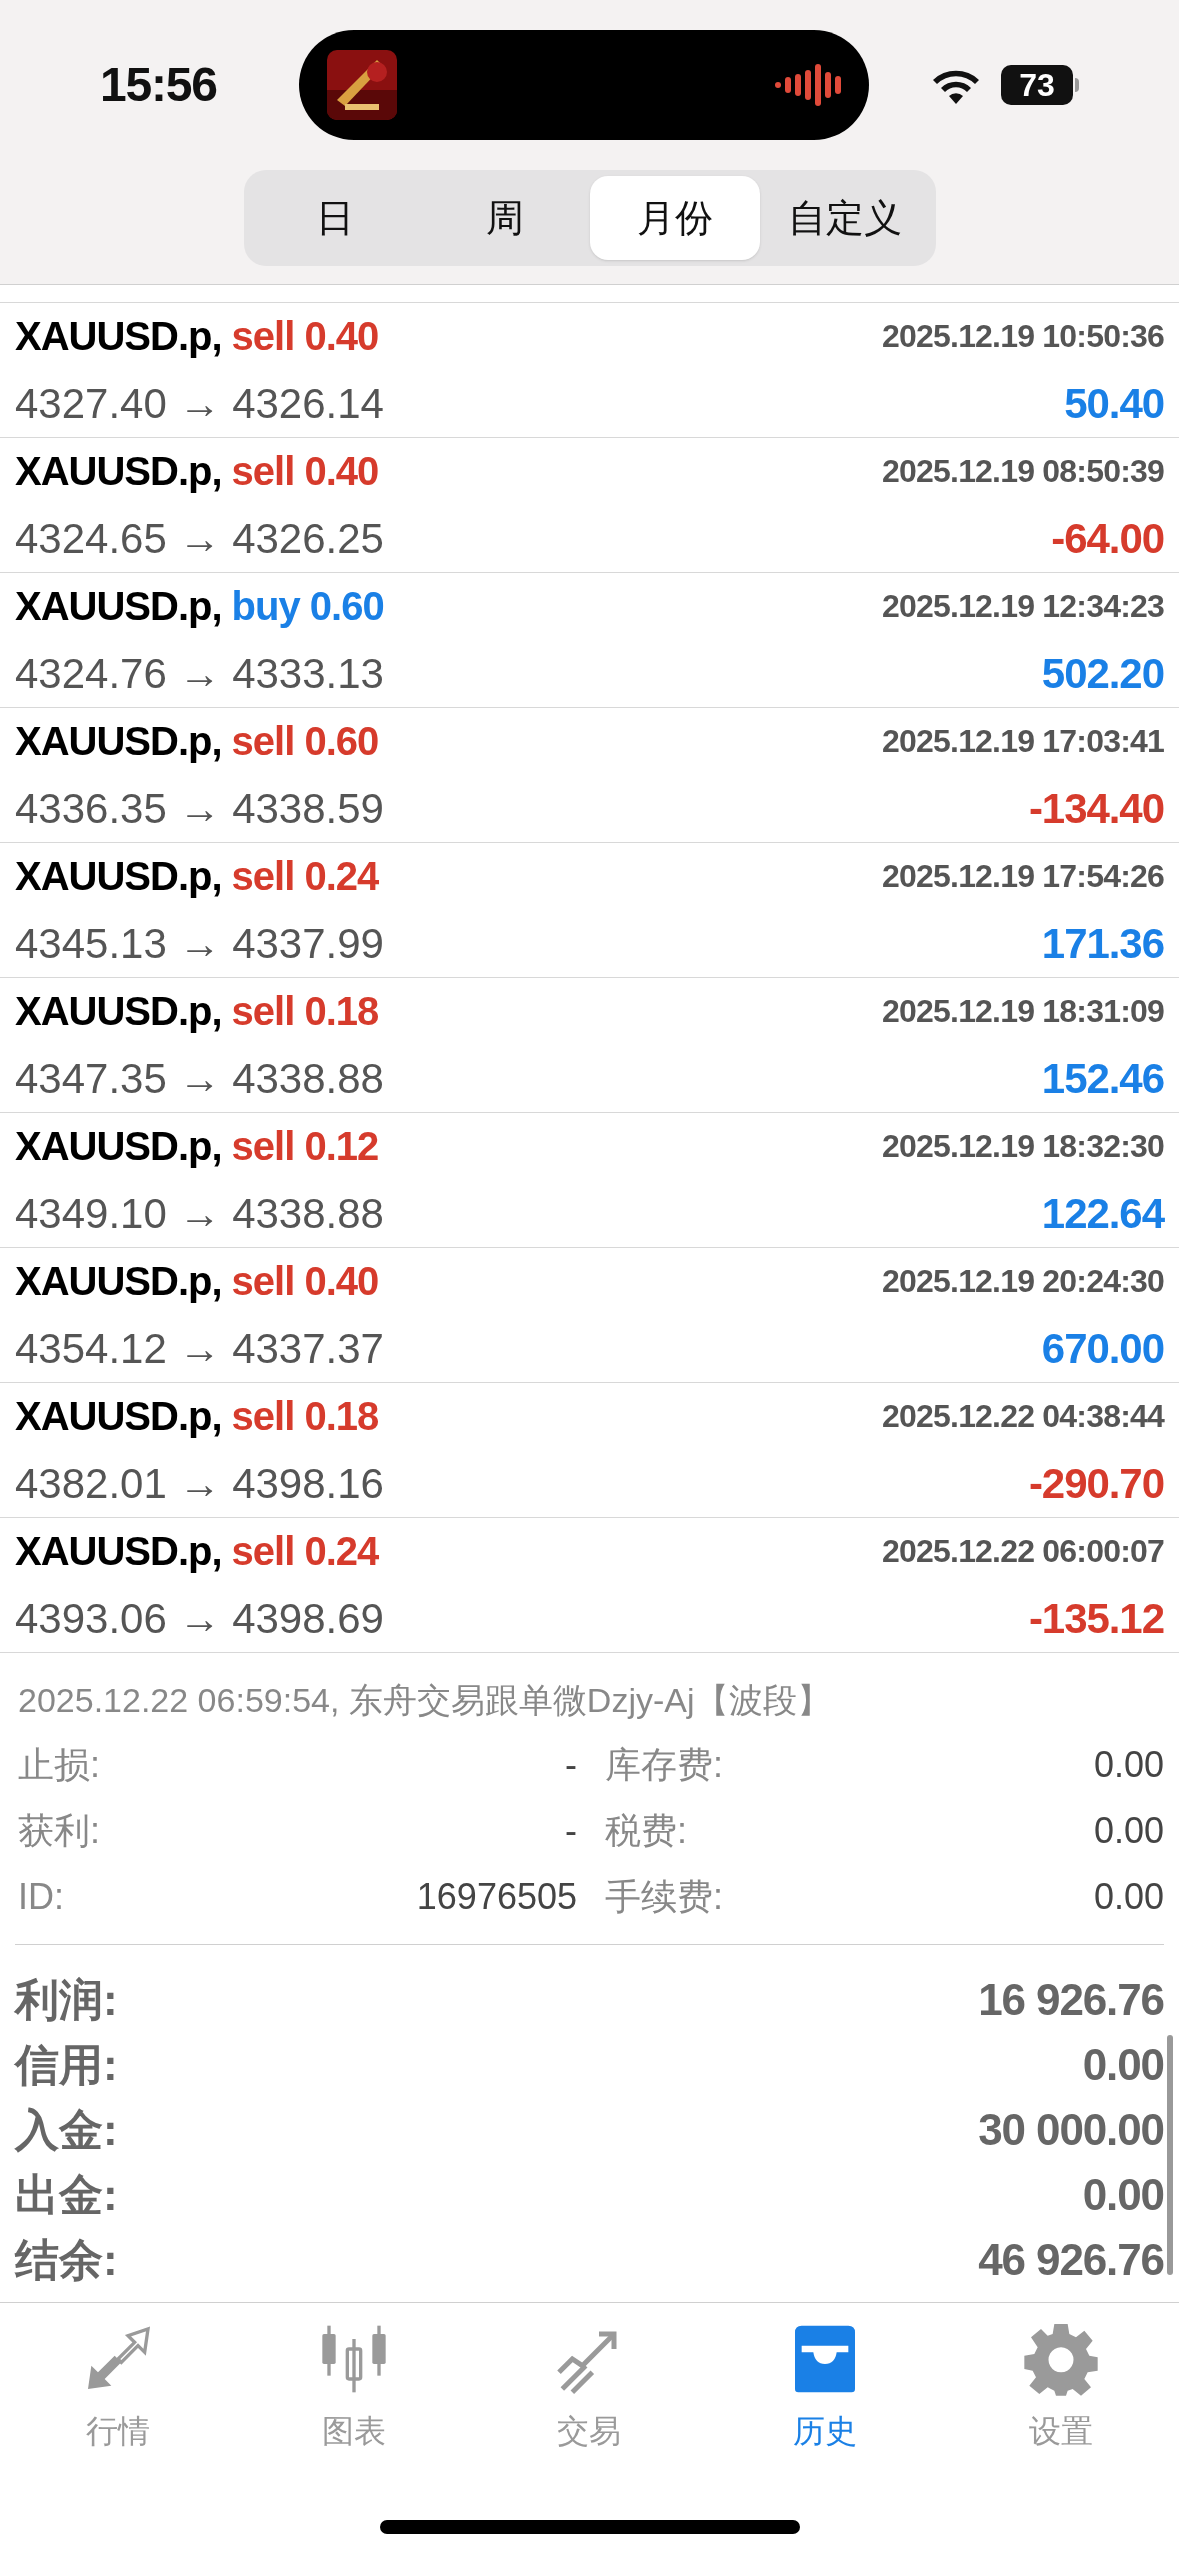  Describe the element at coordinates (199, 403) in the screenshot. I see `trade-prices: 4327.40 → 4326.14` at that location.